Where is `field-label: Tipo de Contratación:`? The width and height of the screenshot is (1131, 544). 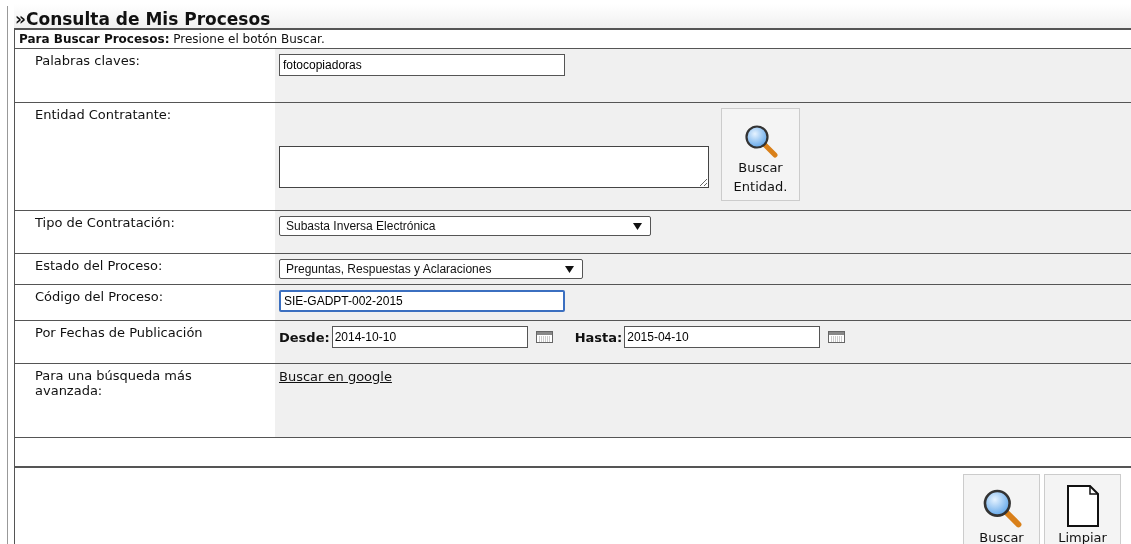
field-label: Tipo de Contratación: is located at coordinates (105, 222).